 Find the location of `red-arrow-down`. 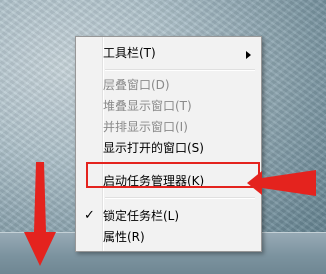

red-arrow-down is located at coordinates (40, 214).